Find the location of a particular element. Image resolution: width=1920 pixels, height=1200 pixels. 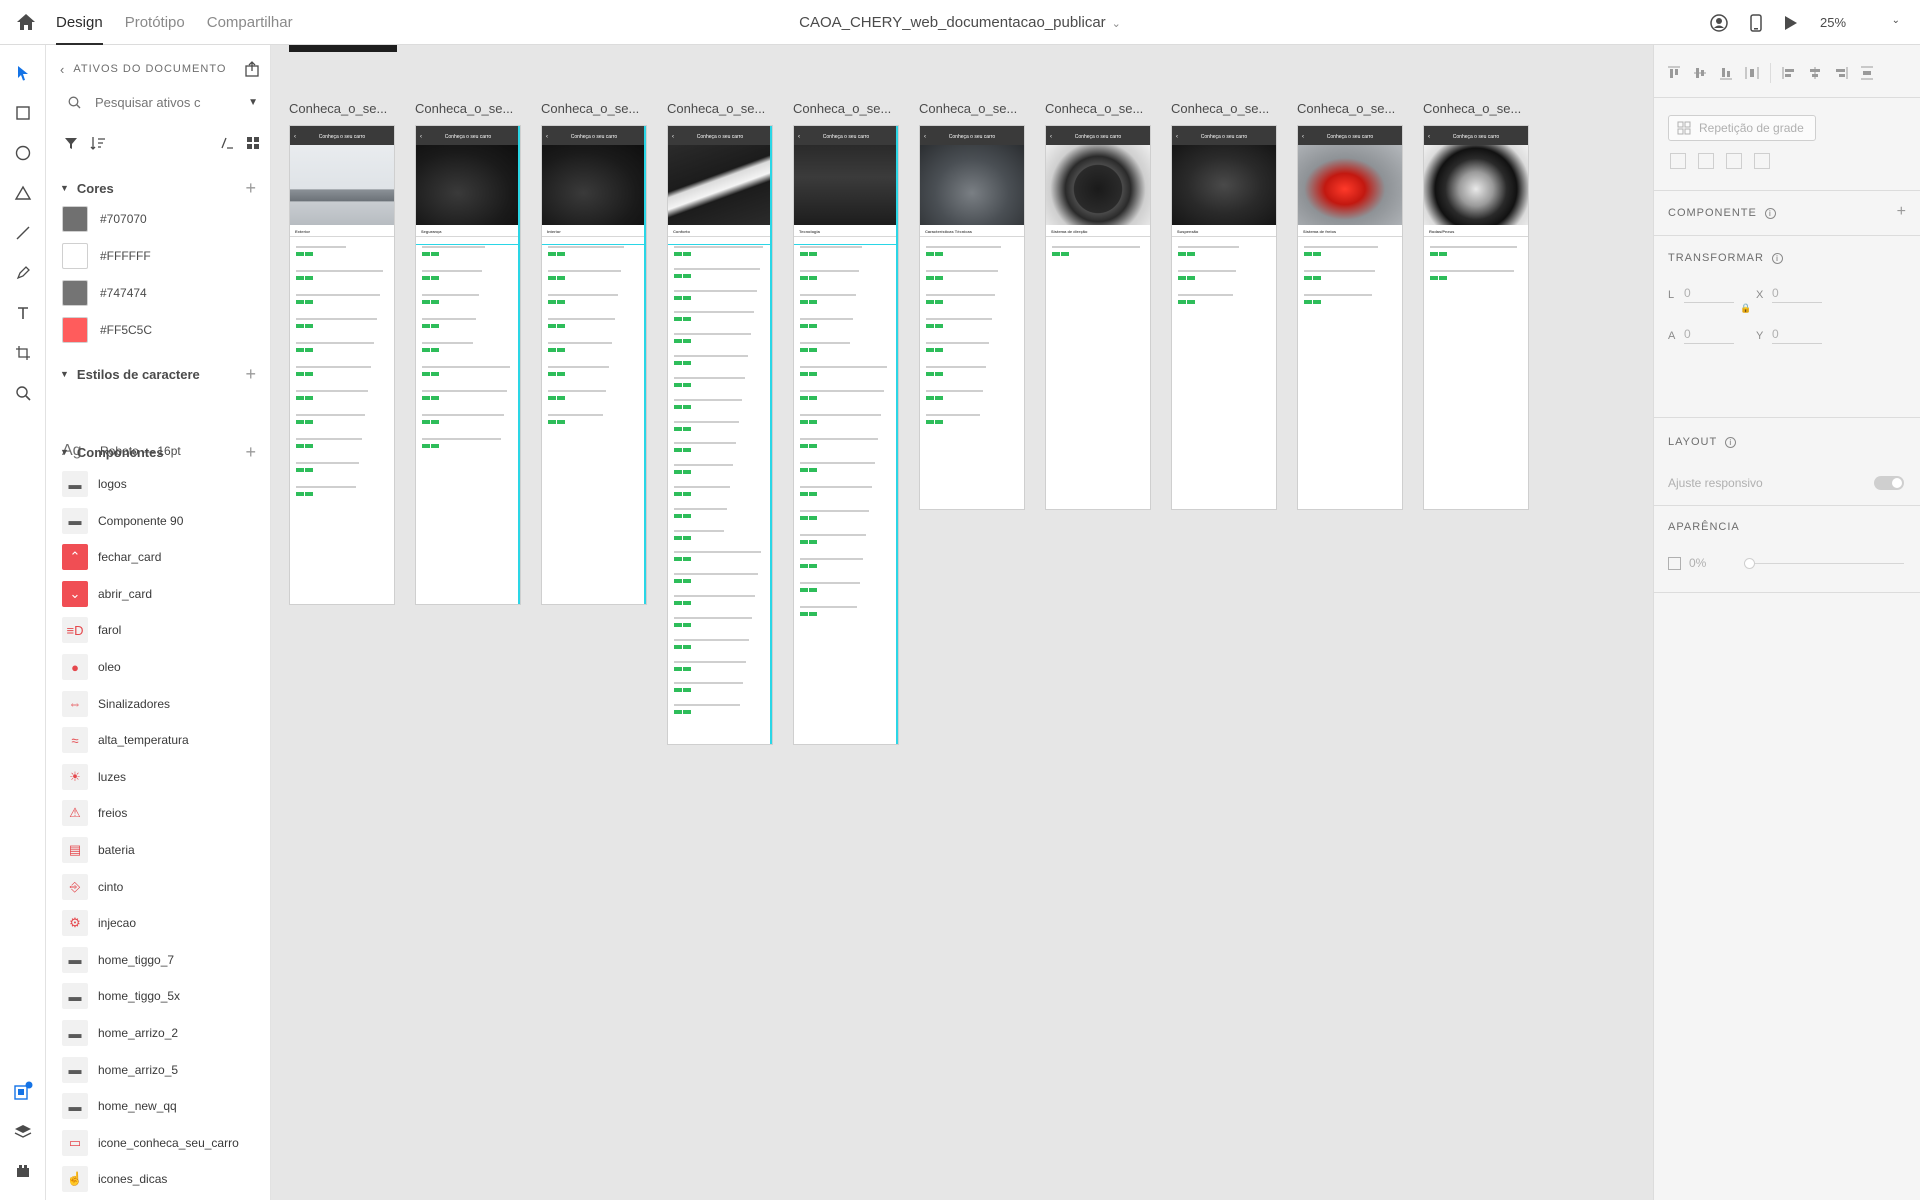

component-item: ▭ icone_conheca_seu_carro is located at coordinates (160, 1142).